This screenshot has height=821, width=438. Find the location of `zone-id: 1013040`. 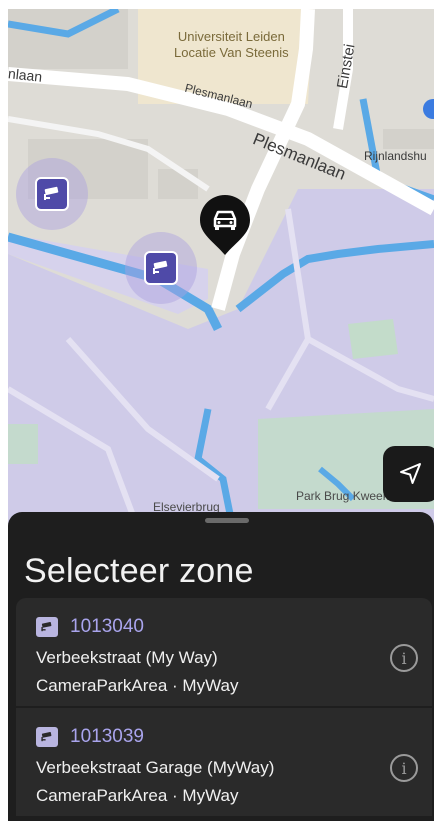

zone-id: 1013040 is located at coordinates (107, 626).